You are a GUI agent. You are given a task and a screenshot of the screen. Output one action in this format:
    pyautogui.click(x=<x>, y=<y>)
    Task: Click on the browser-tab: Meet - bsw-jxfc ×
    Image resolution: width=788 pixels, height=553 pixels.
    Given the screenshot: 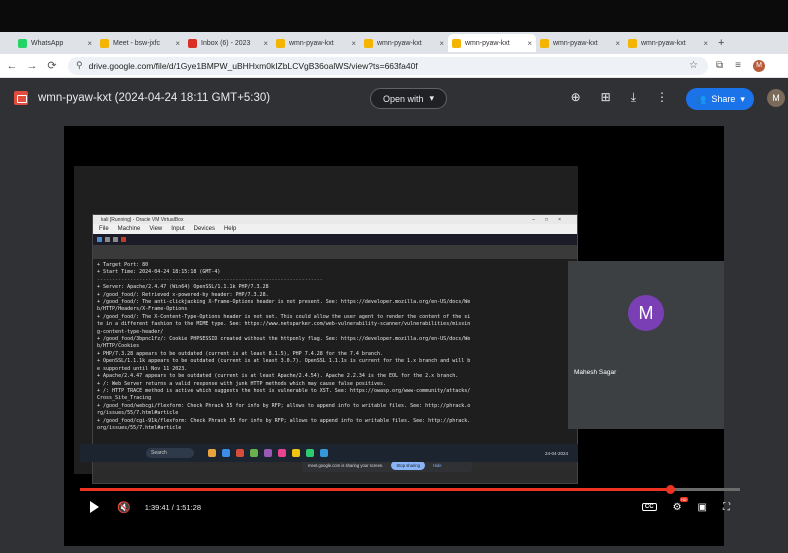 What is the action you would take?
    pyautogui.click(x=140, y=43)
    